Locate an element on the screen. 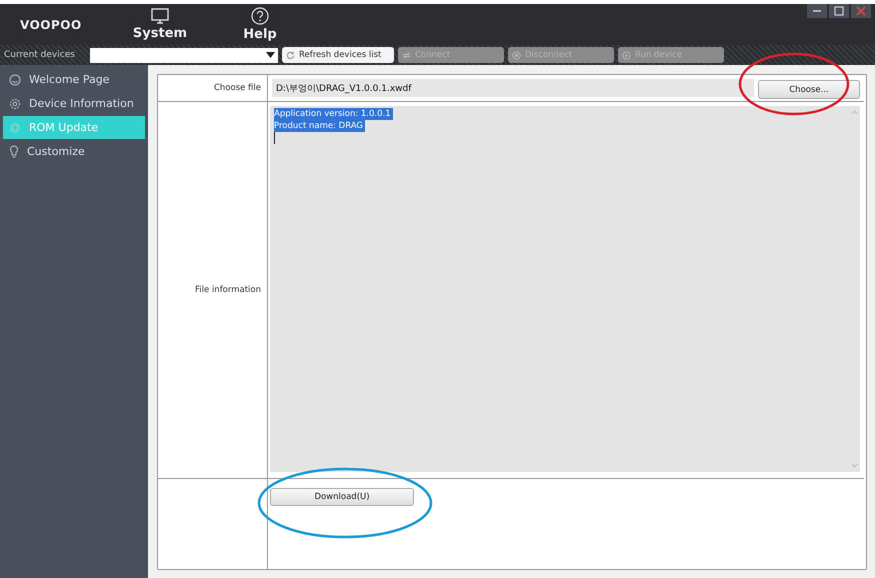 The width and height of the screenshot is (875, 578). menu-item: Help is located at coordinates (260, 24).